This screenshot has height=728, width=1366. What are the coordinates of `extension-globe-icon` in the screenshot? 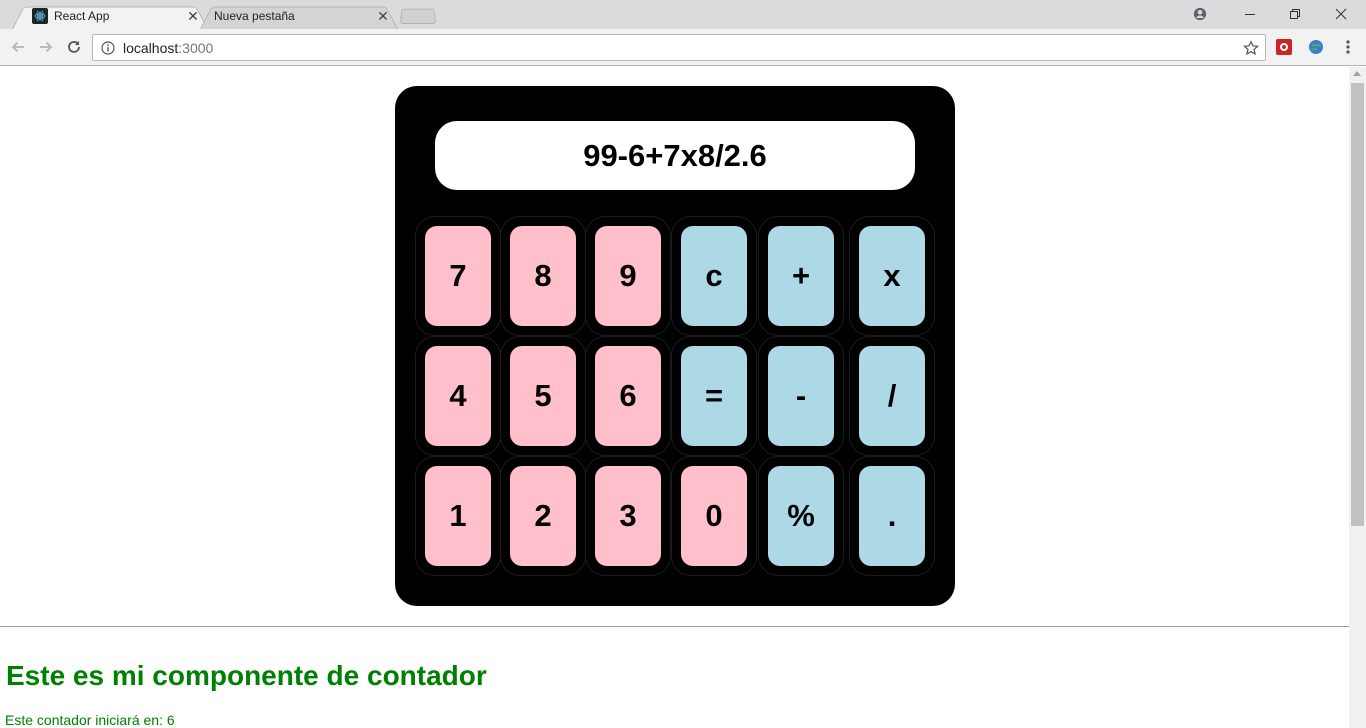 It's located at (1316, 47).